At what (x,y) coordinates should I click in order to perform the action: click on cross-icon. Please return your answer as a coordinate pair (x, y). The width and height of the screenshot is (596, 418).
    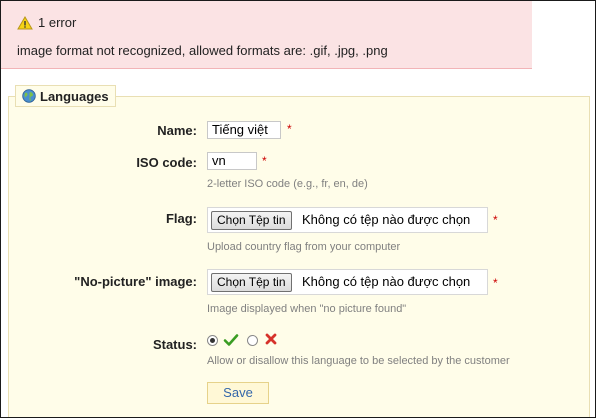
    Looking at the image, I should click on (271, 341).